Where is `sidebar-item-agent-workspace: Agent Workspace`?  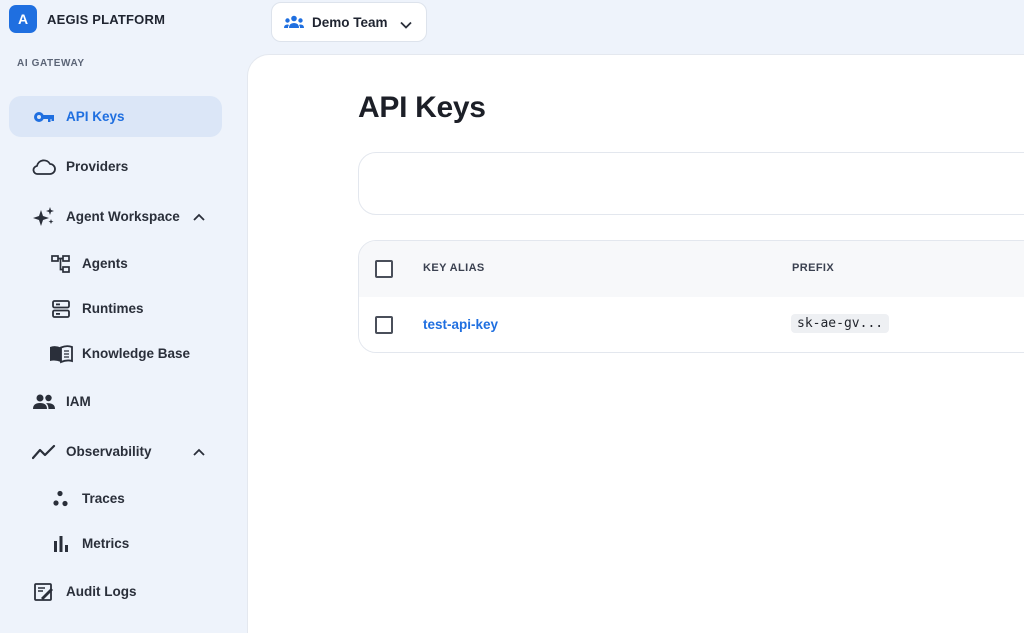
sidebar-item-agent-workspace: Agent Workspace is located at coordinates (115, 216).